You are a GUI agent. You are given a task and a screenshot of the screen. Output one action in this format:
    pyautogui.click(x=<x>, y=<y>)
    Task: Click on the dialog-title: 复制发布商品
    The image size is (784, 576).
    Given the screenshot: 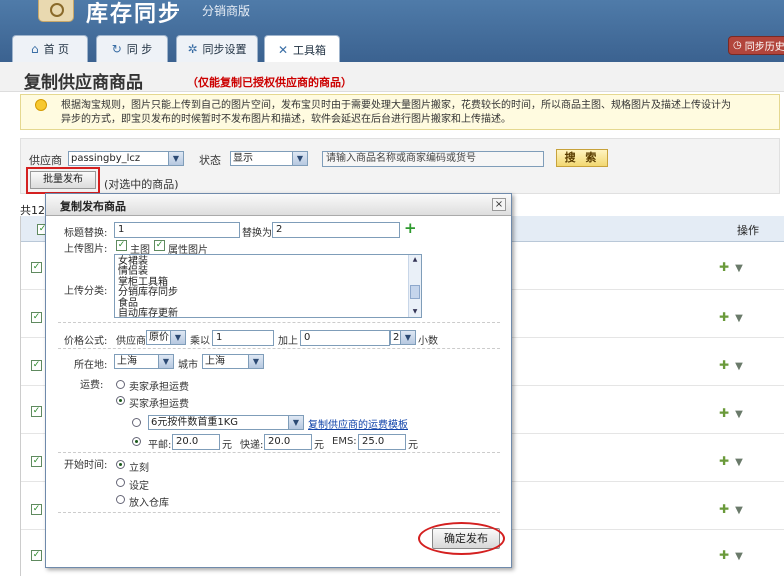 What is the action you would take?
    pyautogui.click(x=93, y=206)
    